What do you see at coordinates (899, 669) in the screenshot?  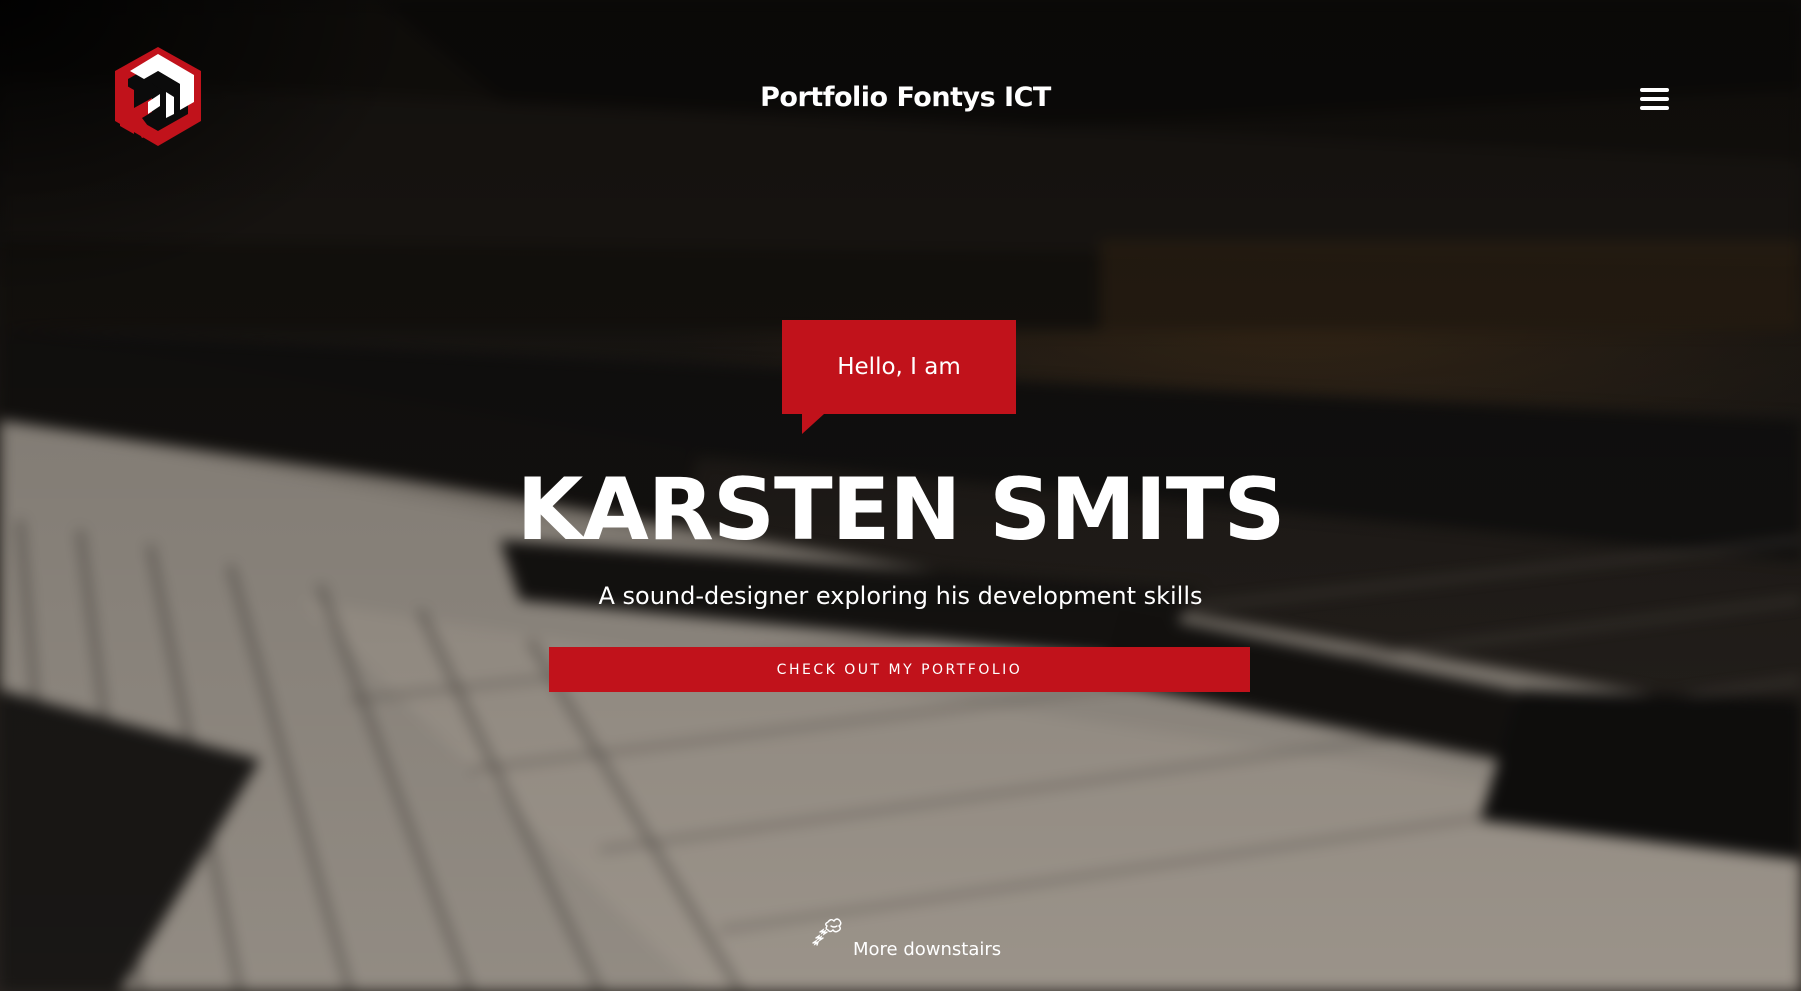 I see `portfolio-cta-button: CHECK OUT MY PORTFOLIO` at bounding box center [899, 669].